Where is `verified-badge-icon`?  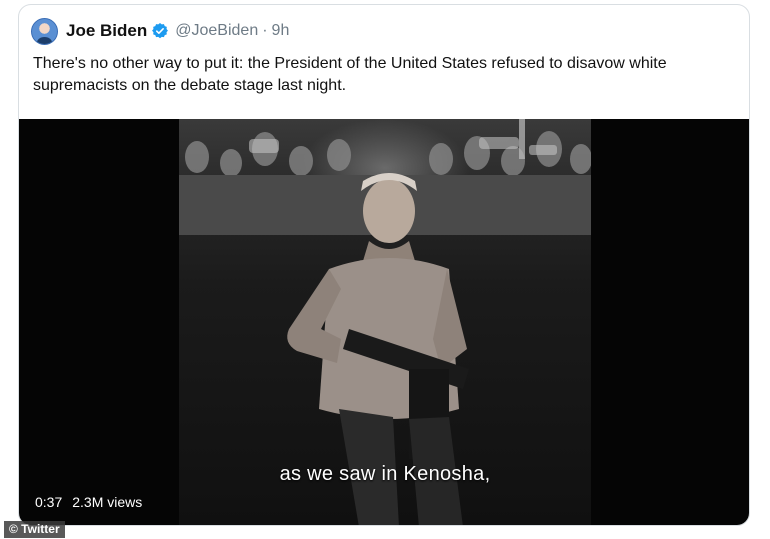 verified-badge-icon is located at coordinates (160, 31).